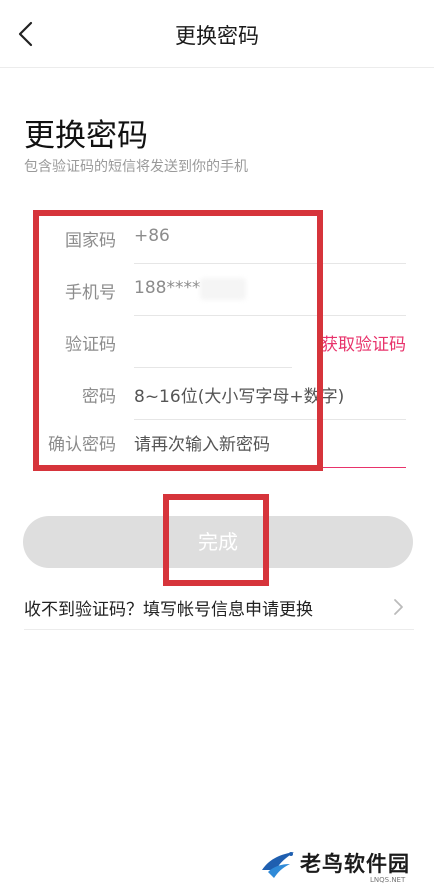 This screenshot has width=434, height=891. I want to click on done-highlight-box, so click(216, 540).